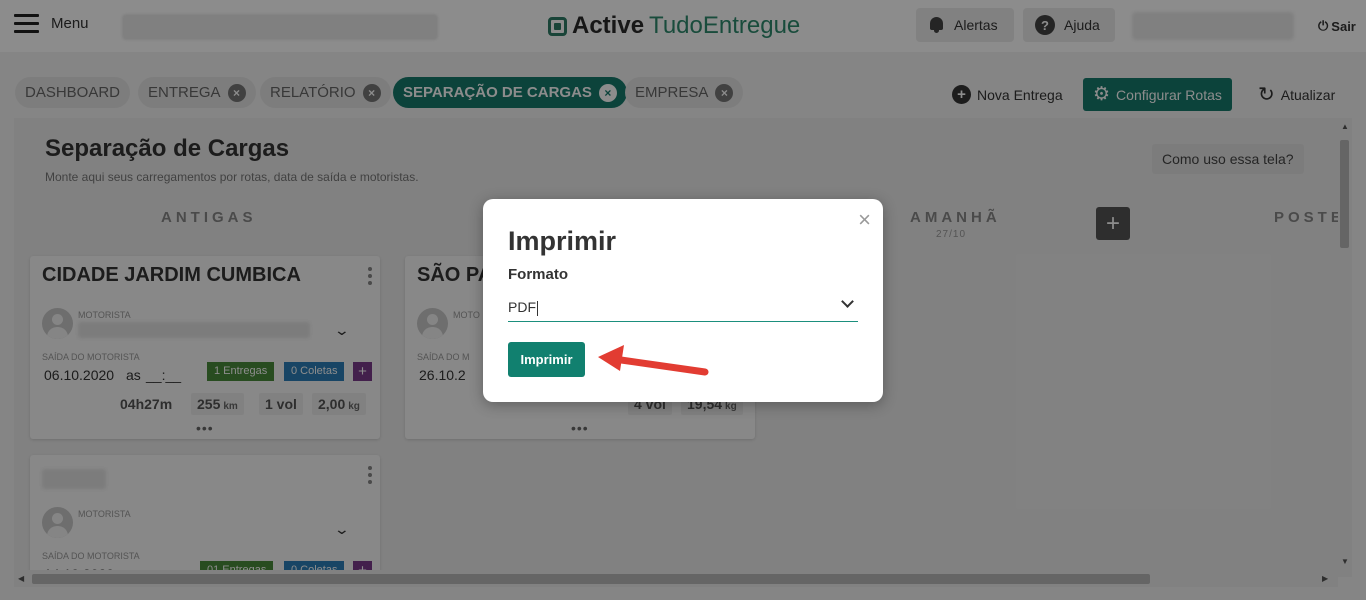 The height and width of the screenshot is (600, 1366). Describe the element at coordinates (683, 308) in the screenshot. I see `format-select: PDF` at that location.